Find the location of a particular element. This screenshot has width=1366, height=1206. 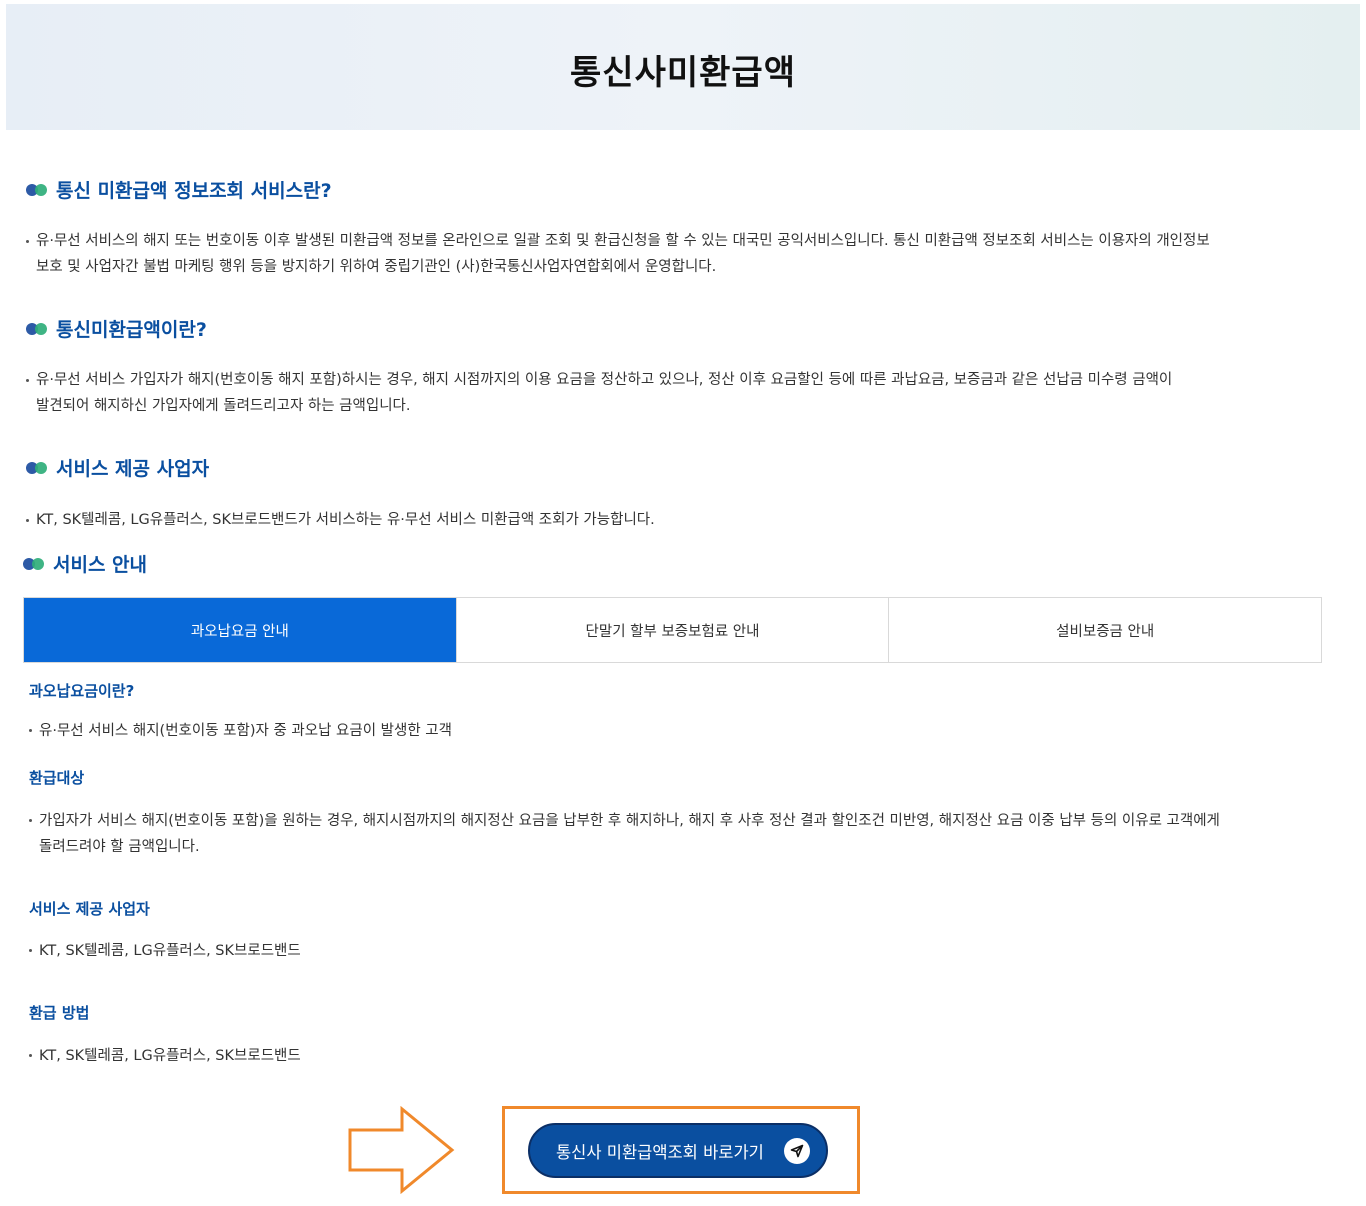

page-header: 통신사미환급액 is located at coordinates (683, 67).